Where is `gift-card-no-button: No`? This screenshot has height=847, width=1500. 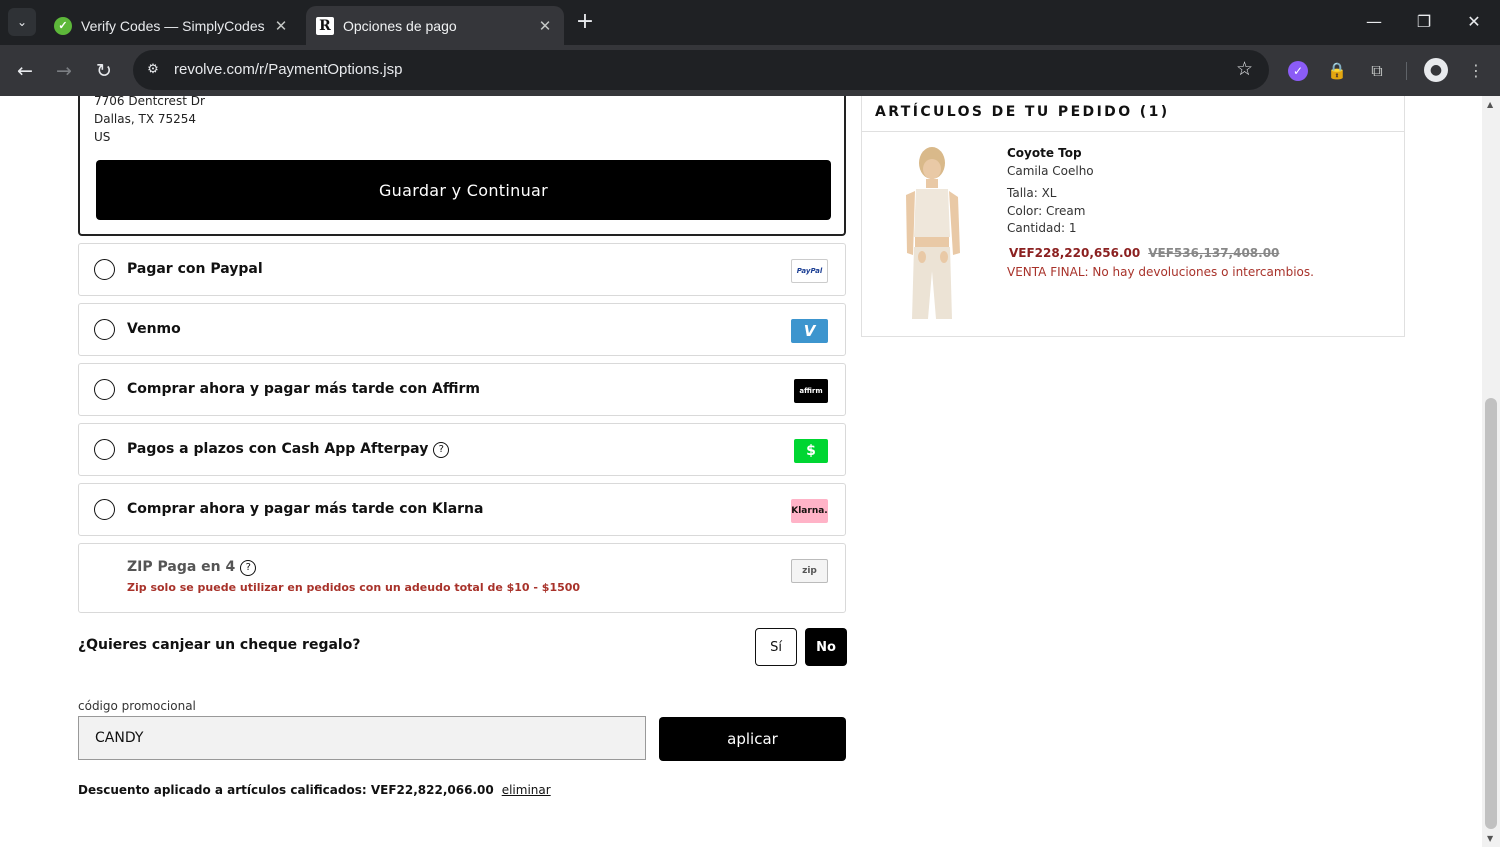
gift-card-no-button: No is located at coordinates (826, 647).